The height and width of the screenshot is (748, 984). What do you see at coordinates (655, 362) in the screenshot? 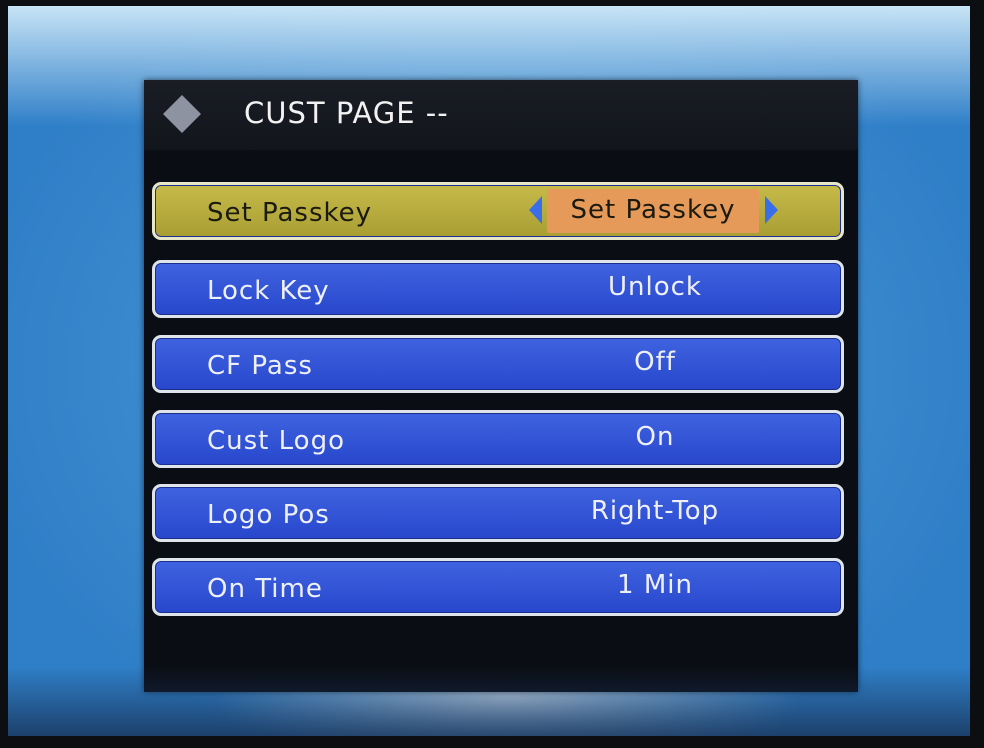
I see `menu-item-value: Off` at bounding box center [655, 362].